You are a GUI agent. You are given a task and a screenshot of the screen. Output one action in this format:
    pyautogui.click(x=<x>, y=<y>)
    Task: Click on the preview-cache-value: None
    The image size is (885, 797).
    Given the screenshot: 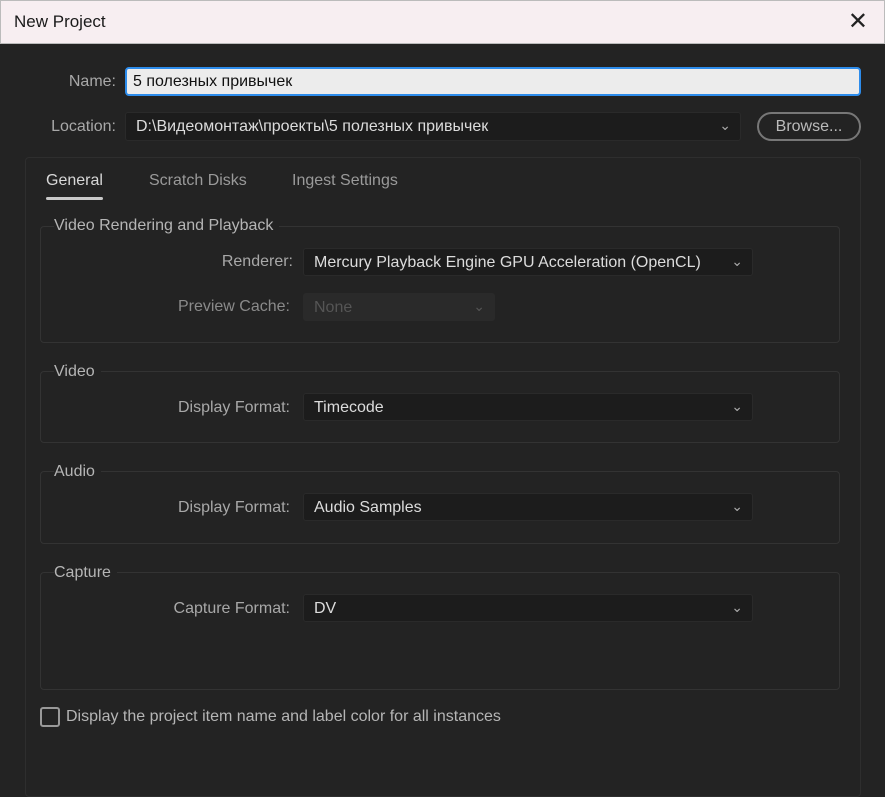 What is the action you would take?
    pyautogui.click(x=333, y=307)
    